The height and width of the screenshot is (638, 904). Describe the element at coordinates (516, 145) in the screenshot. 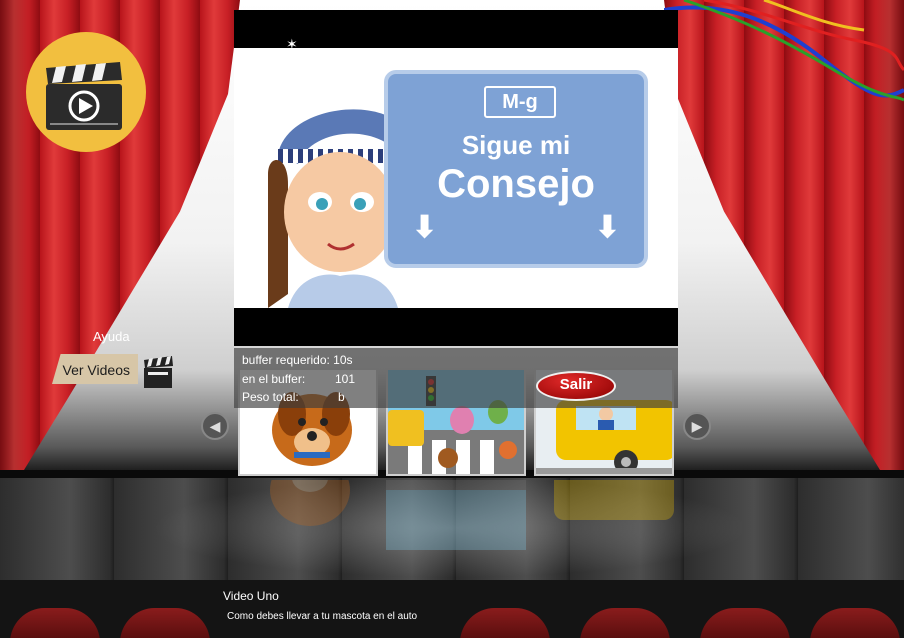

I see `sign-line-1: Sigue mi` at that location.